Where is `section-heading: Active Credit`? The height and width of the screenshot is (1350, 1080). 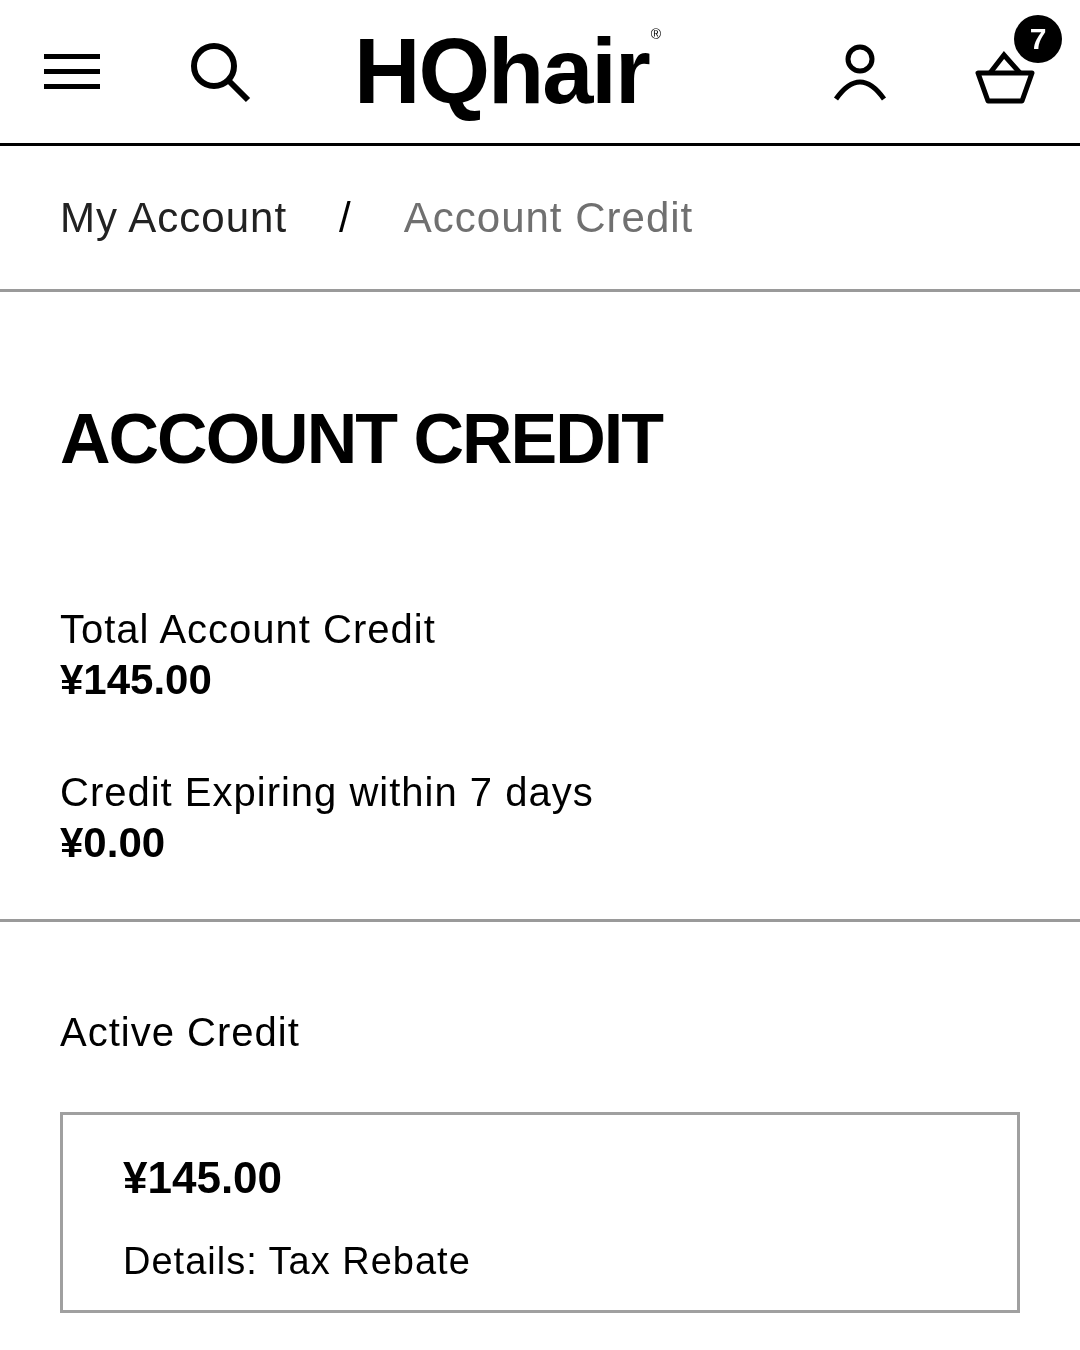
section-heading: Active Credit is located at coordinates (180, 1032).